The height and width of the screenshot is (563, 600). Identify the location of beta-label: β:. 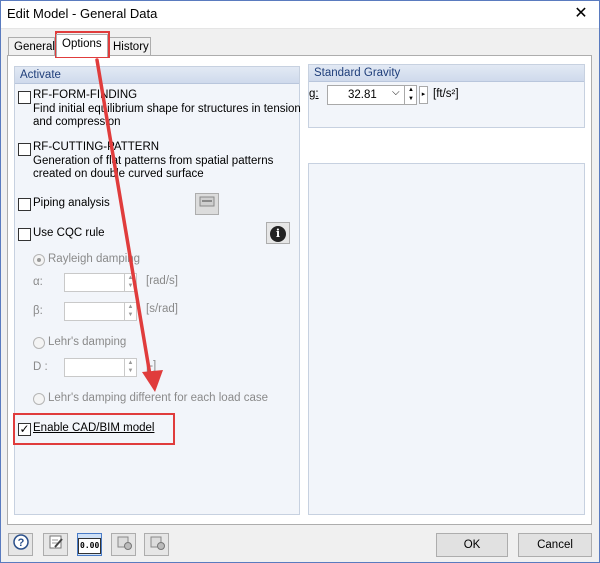
(38, 311).